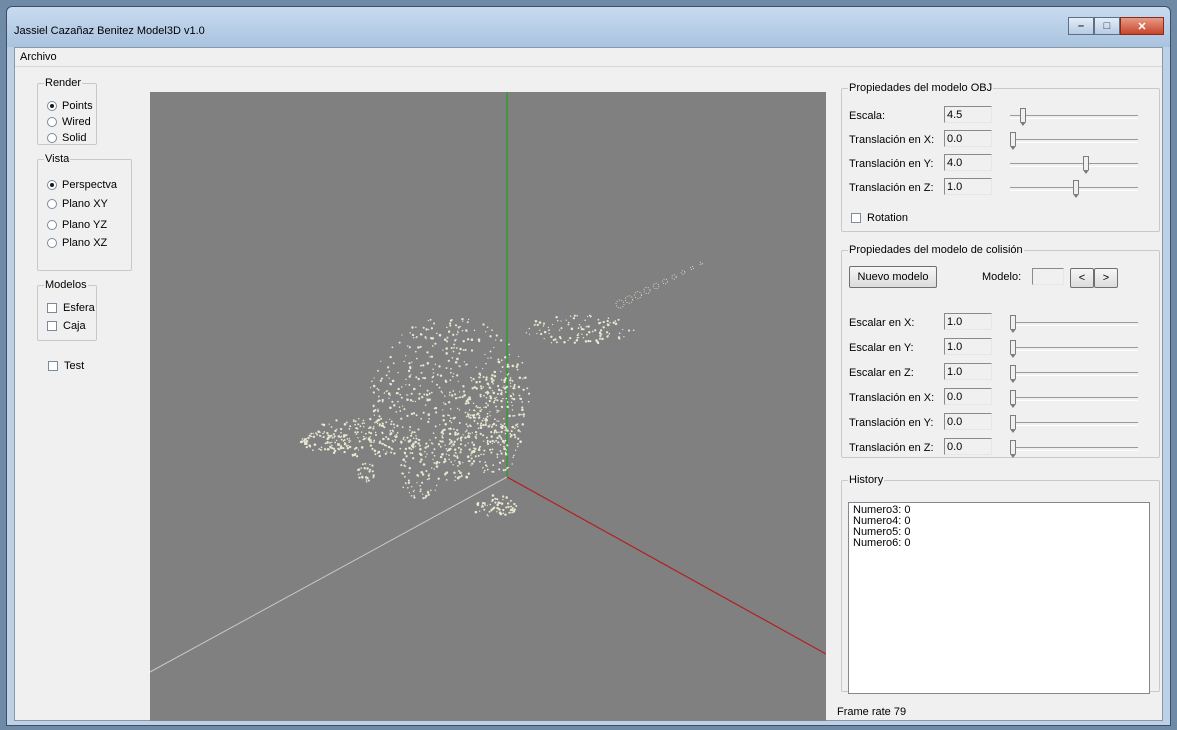  What do you see at coordinates (77, 243) in the screenshot?
I see `radio-plano-xz: Plano XZ` at bounding box center [77, 243].